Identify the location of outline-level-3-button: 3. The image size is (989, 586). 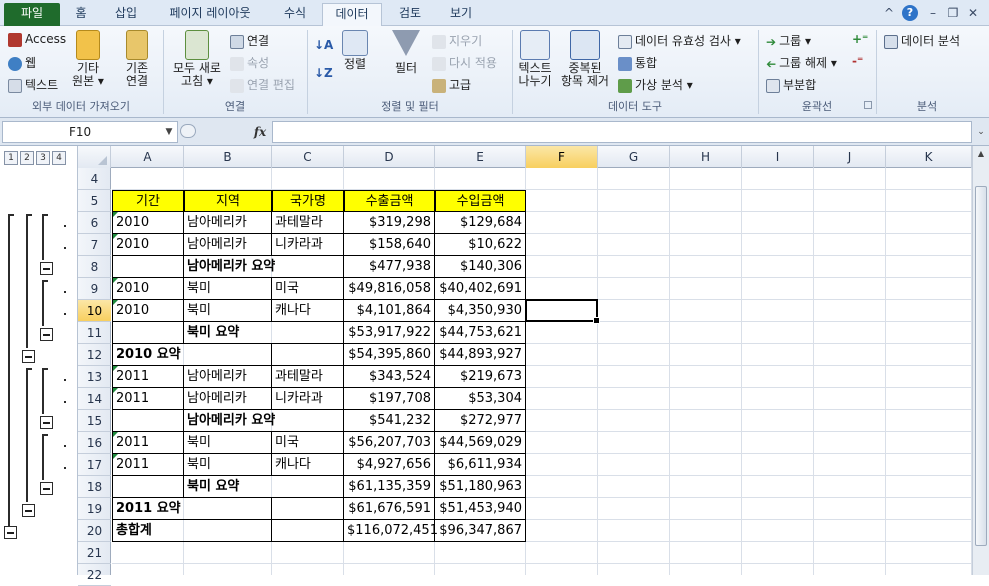
(43, 158).